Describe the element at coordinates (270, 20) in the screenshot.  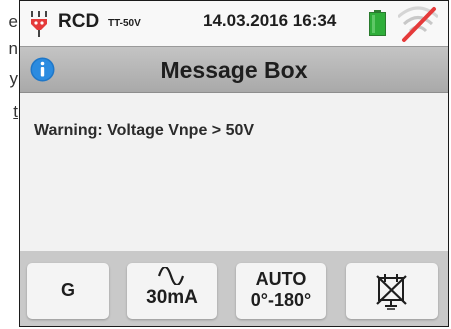
I see `date-time: 14.03.2016 16:34` at that location.